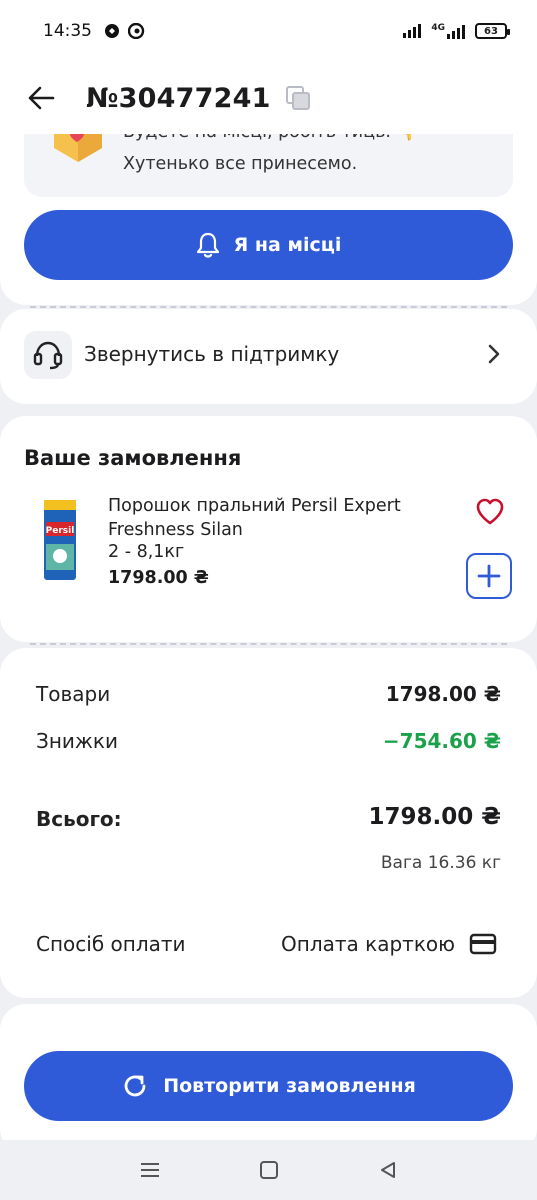 The height and width of the screenshot is (1200, 537). I want to click on back-icon, so click(388, 1170).